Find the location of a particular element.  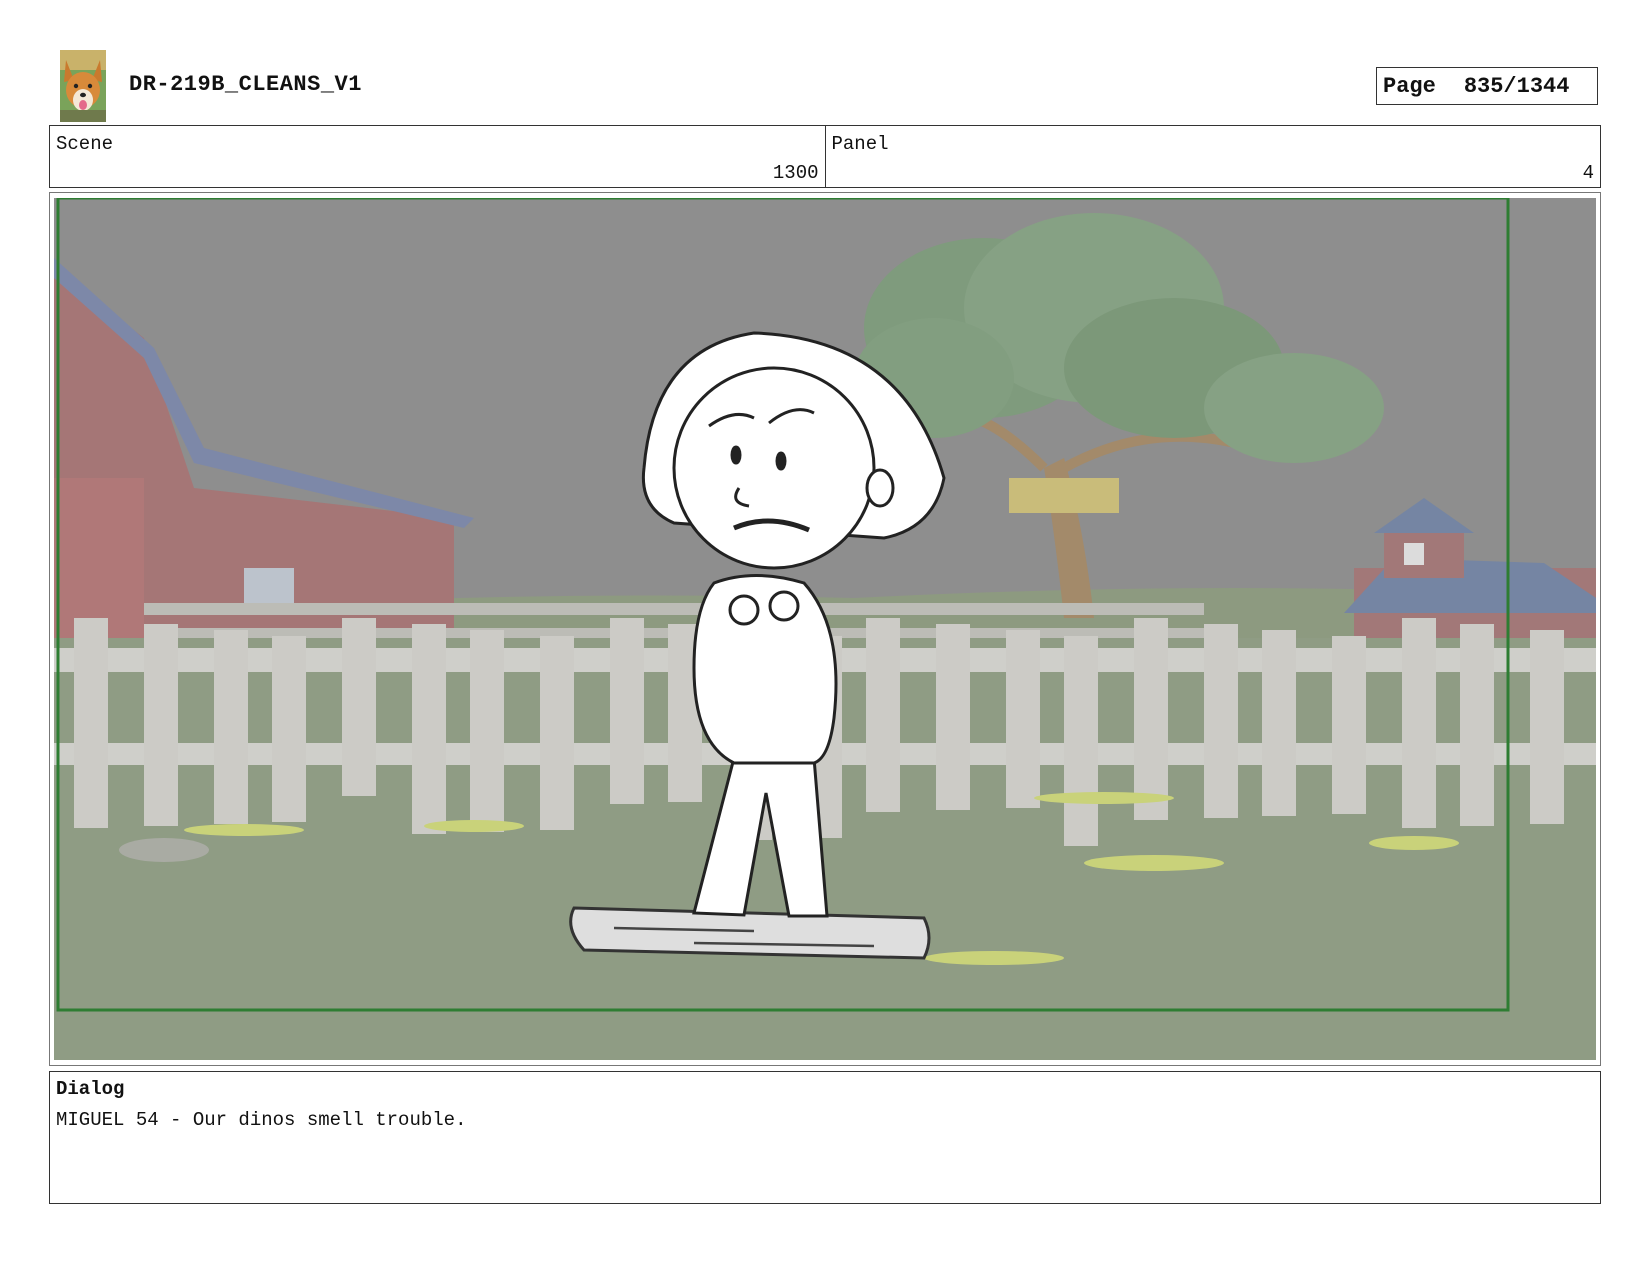

panel-label: Panel is located at coordinates (860, 144).